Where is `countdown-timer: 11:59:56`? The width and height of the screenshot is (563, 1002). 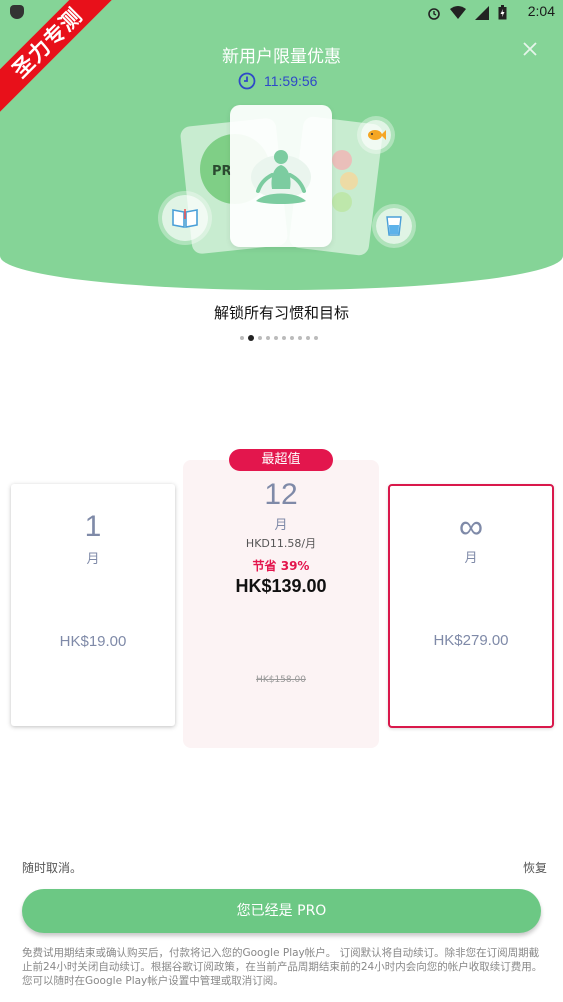
countdown-timer: 11:59:56 is located at coordinates (277, 81).